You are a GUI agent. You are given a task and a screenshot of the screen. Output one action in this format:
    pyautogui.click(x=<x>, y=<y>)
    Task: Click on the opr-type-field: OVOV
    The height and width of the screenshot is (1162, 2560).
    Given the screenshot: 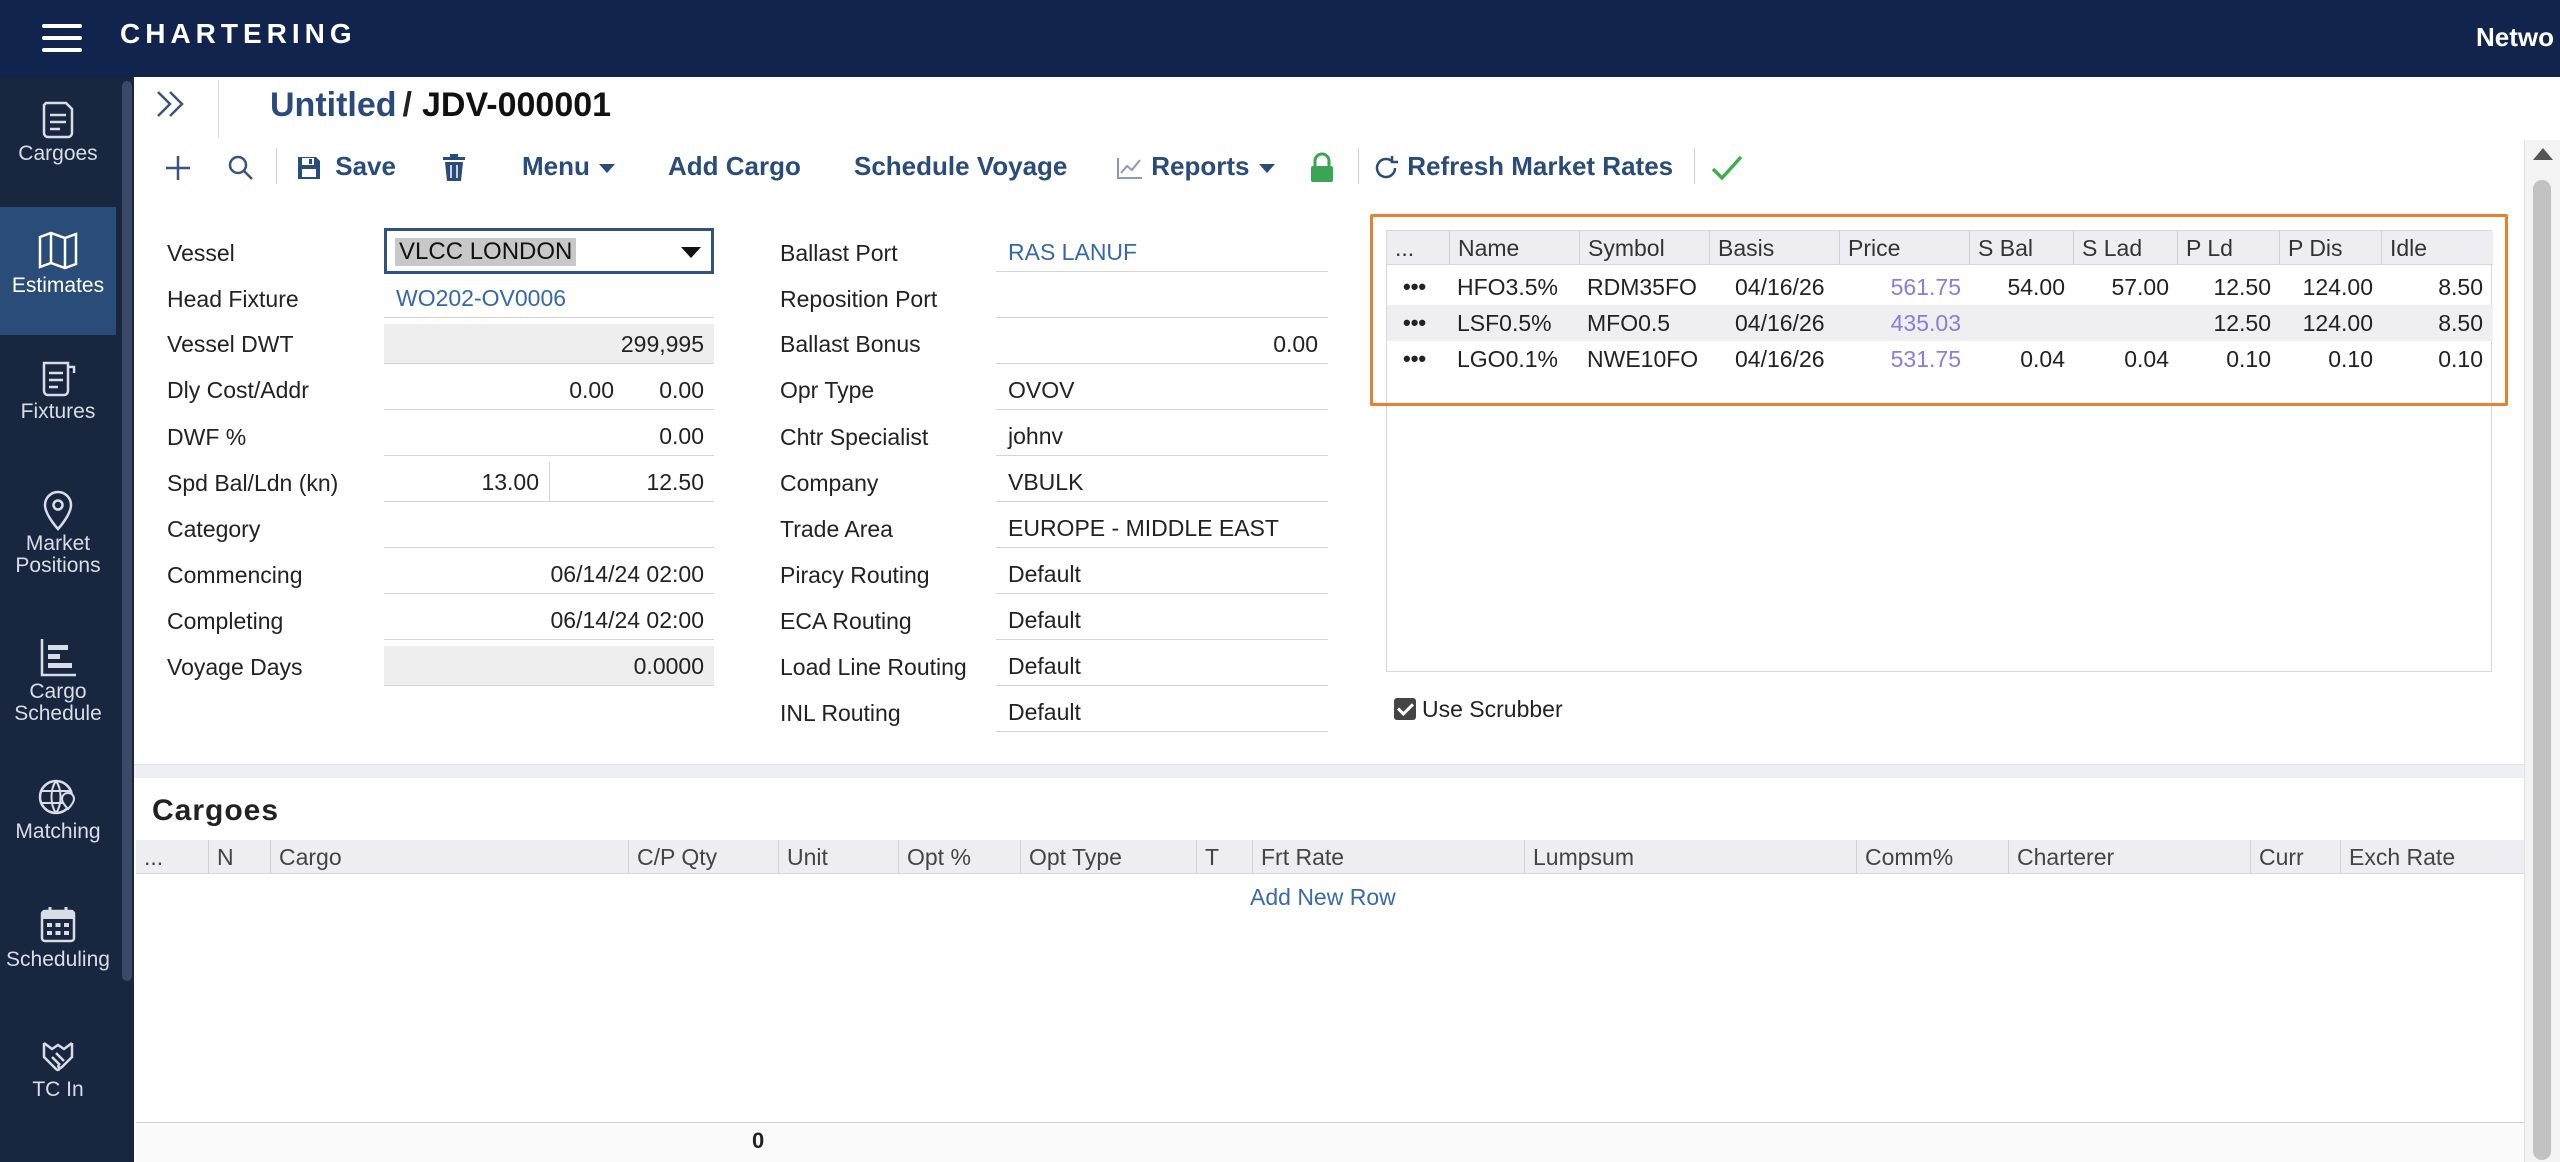 What is the action you would take?
    pyautogui.click(x=1162, y=390)
    